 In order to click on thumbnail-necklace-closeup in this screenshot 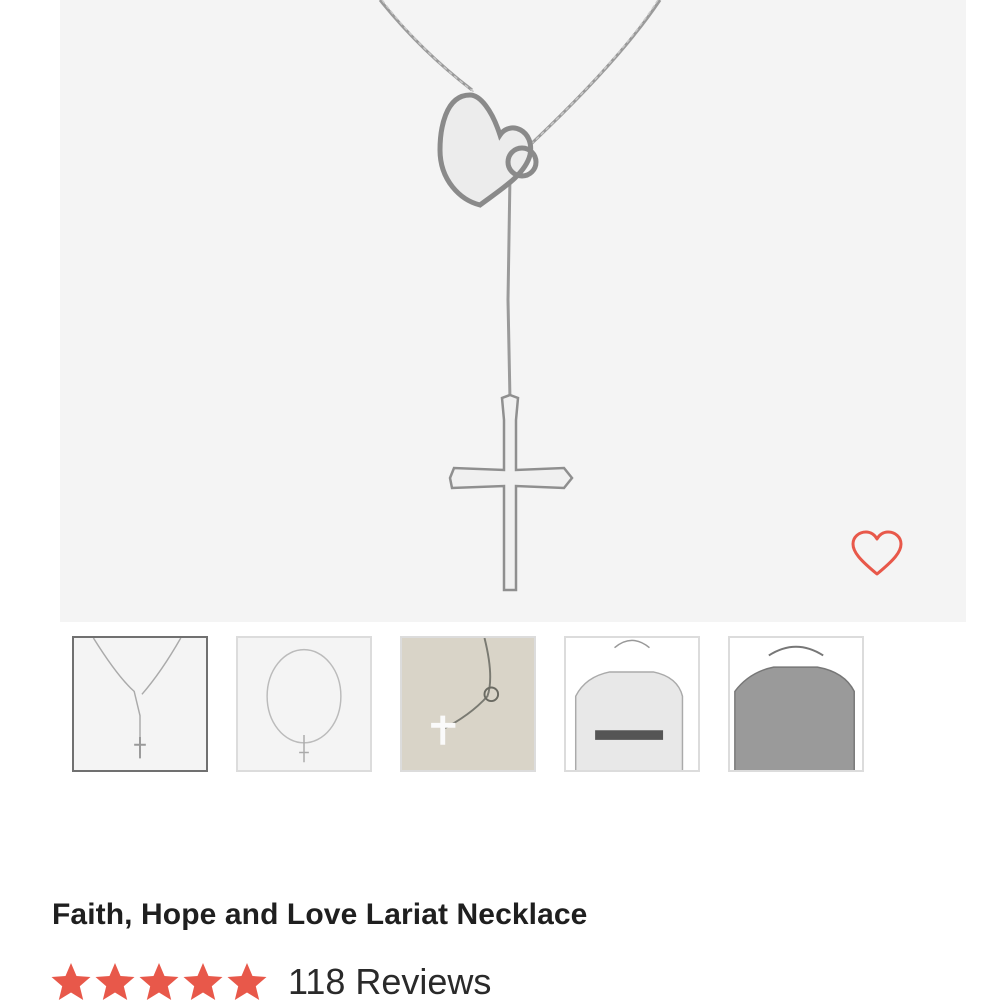, I will do `click(140, 704)`.